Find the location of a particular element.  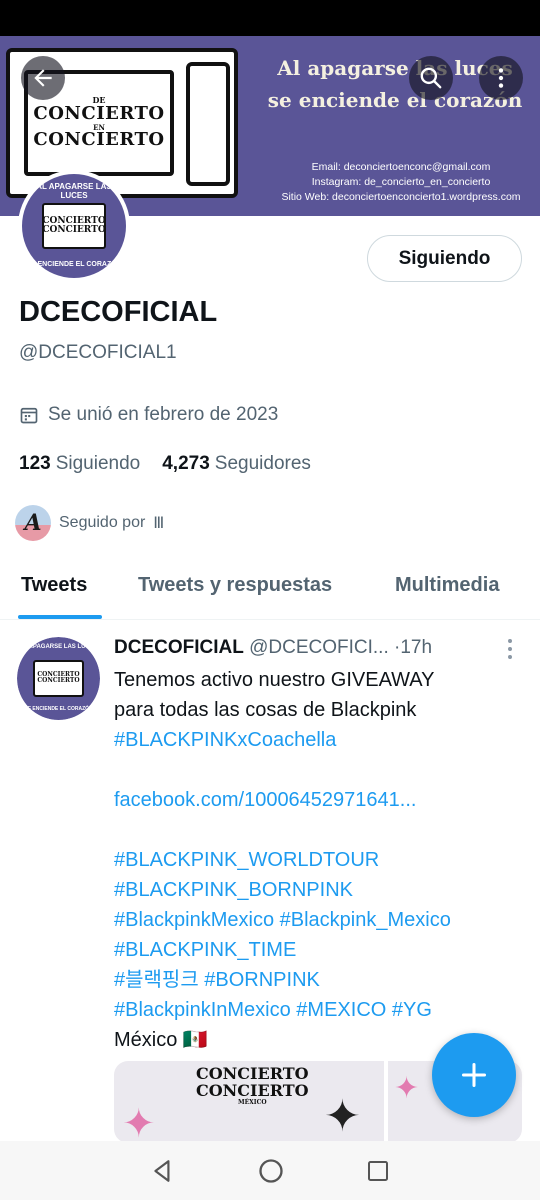

profile-handle: @DCECOFICIAL1 is located at coordinates (98, 352).